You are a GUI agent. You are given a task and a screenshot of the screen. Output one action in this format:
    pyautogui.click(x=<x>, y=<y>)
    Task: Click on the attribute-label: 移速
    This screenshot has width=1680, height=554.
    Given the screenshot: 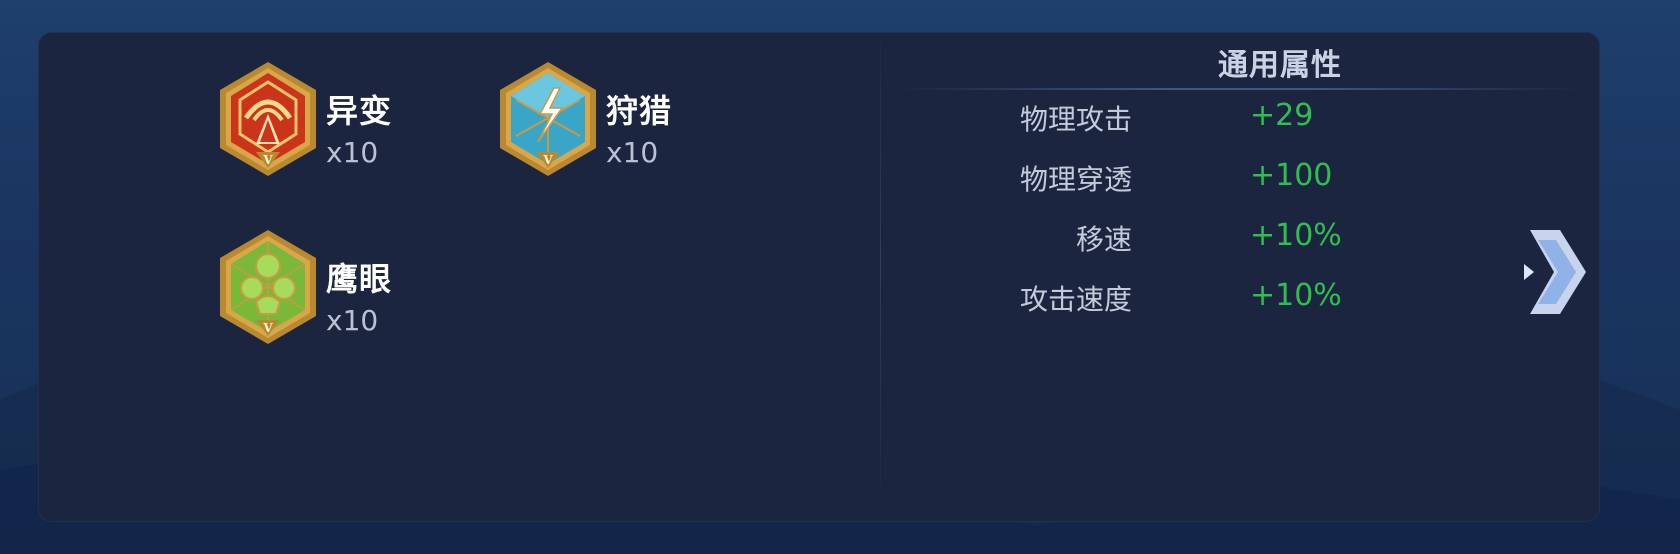 What is the action you would take?
    pyautogui.click(x=1103, y=239)
    